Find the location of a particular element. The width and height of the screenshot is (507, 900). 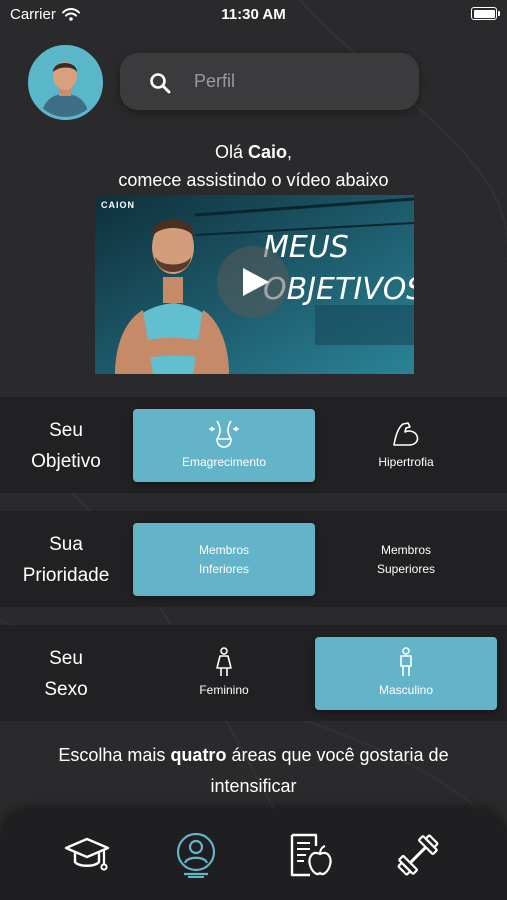

option-feminino: Feminino is located at coordinates (224, 673).